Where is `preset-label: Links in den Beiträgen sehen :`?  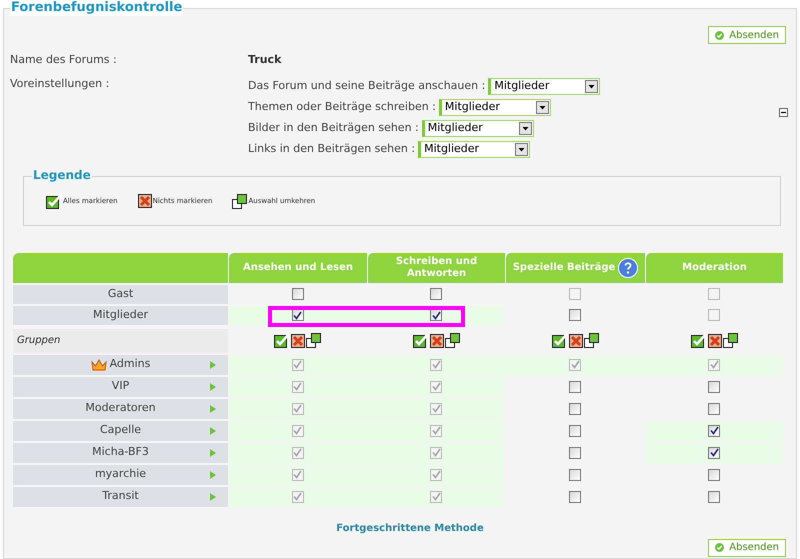
preset-label: Links in den Beiträgen sehen : is located at coordinates (332, 148).